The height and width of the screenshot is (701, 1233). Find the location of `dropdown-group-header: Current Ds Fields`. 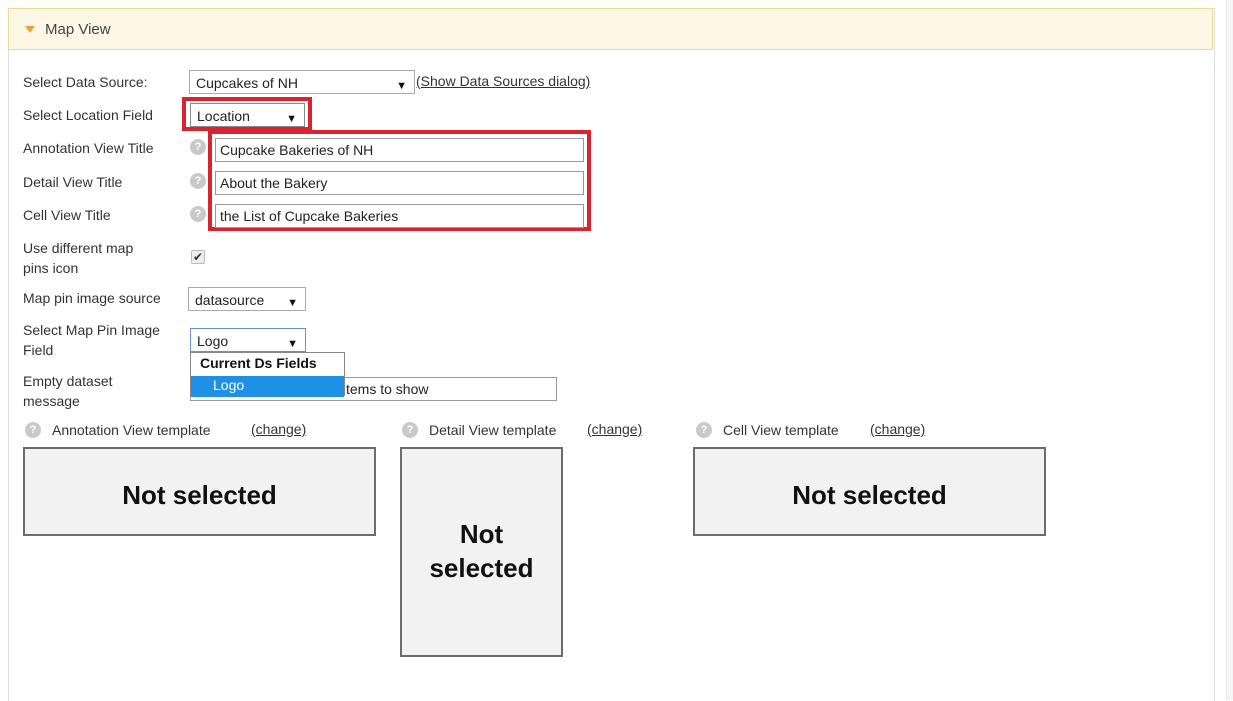

dropdown-group-header: Current Ds Fields is located at coordinates (258, 363).